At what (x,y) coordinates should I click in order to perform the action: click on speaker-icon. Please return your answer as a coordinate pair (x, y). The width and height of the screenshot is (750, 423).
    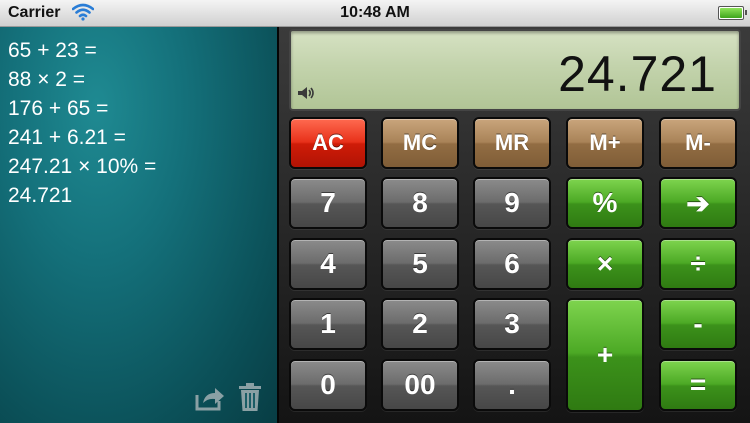
    Looking at the image, I should click on (306, 93).